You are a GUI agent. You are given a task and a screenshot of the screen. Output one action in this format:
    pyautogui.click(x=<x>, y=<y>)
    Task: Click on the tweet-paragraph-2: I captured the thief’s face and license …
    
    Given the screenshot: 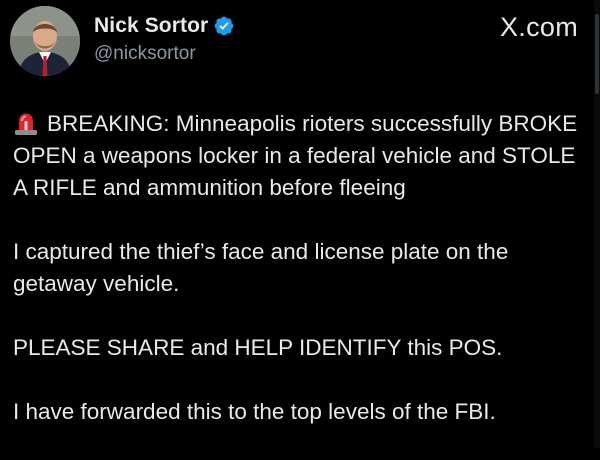 What is the action you would take?
    pyautogui.click(x=261, y=267)
    